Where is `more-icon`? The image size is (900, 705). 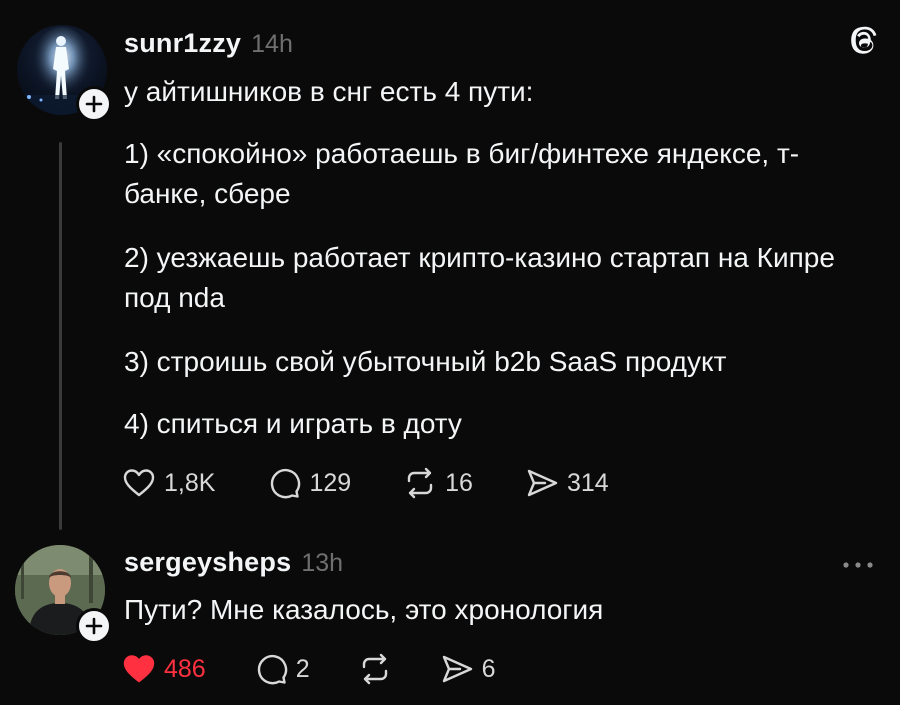
more-icon is located at coordinates (858, 565).